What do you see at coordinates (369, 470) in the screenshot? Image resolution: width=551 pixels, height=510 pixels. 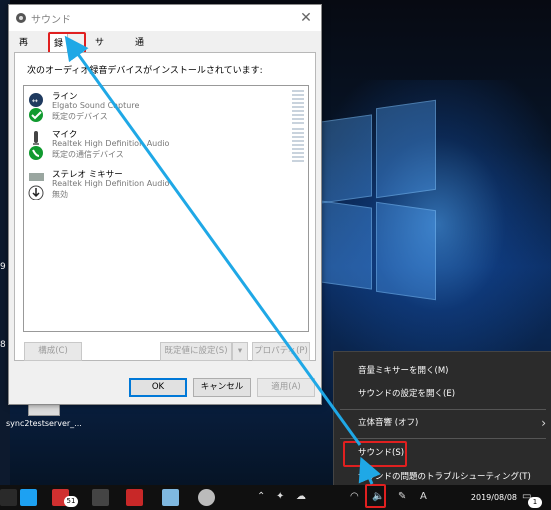 I see `arrow-to-sounds-menu` at bounding box center [369, 470].